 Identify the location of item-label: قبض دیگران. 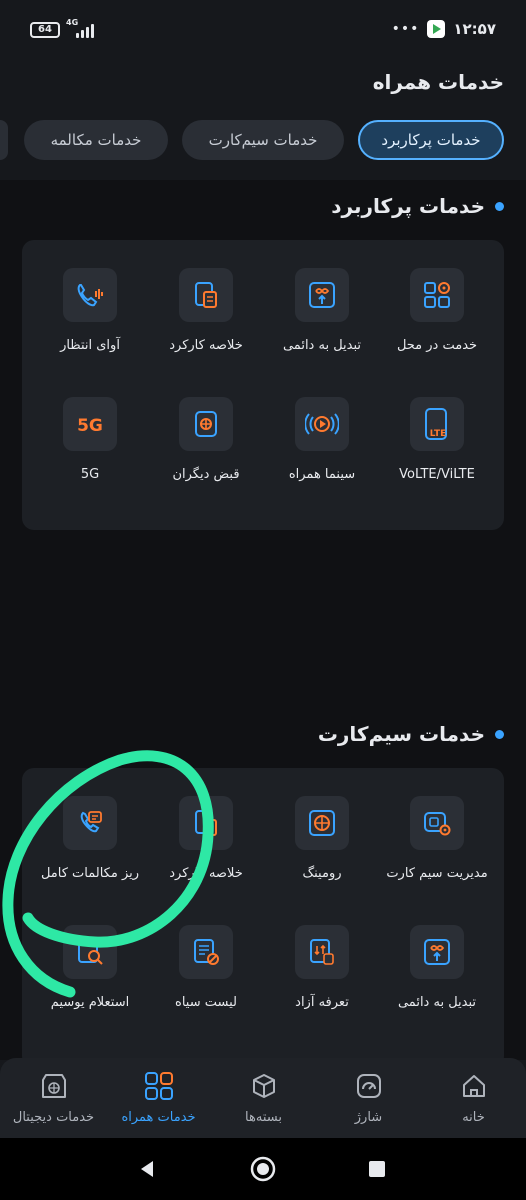
(206, 474).